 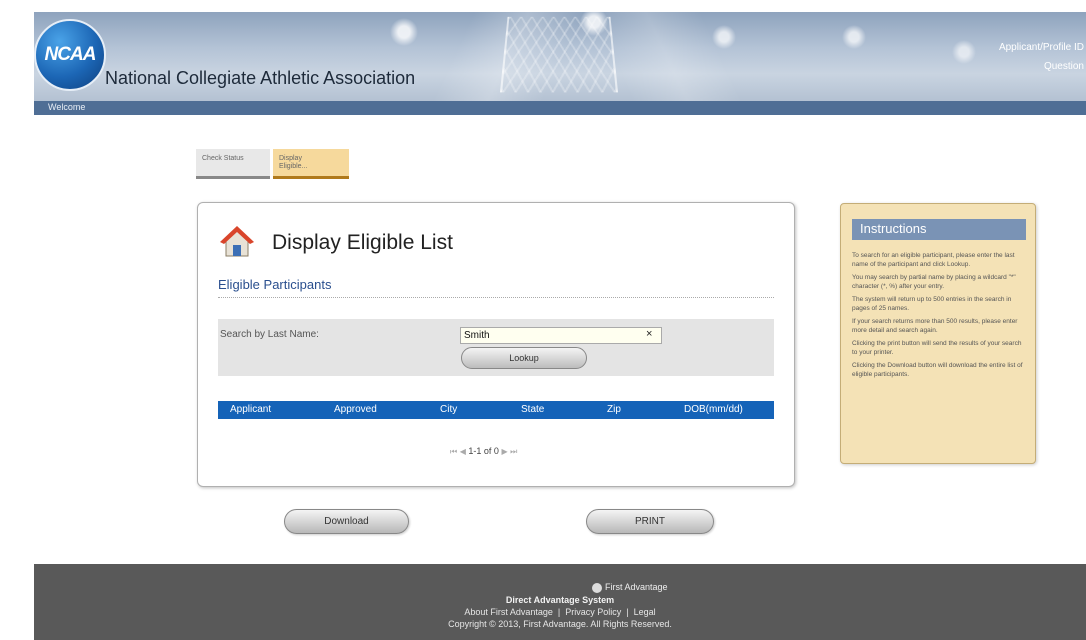 I want to click on first-advantage-icon, so click(x=597, y=587).